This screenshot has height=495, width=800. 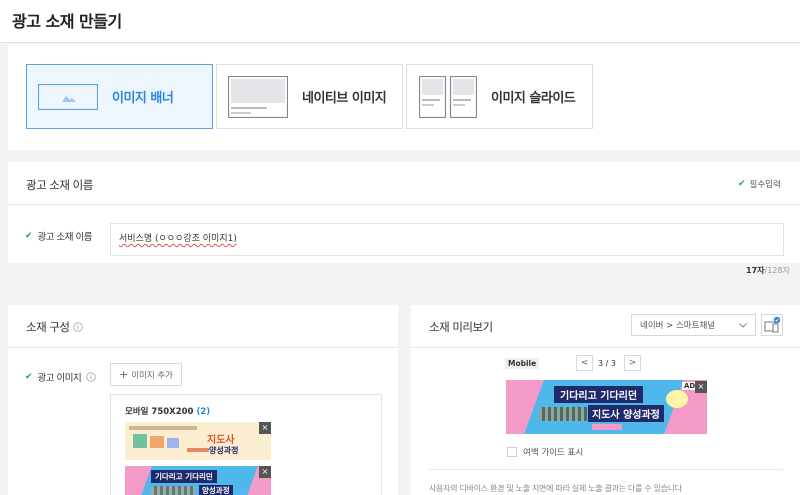 I want to click on banner-headline: 기다리고 기다리던, so click(x=599, y=394).